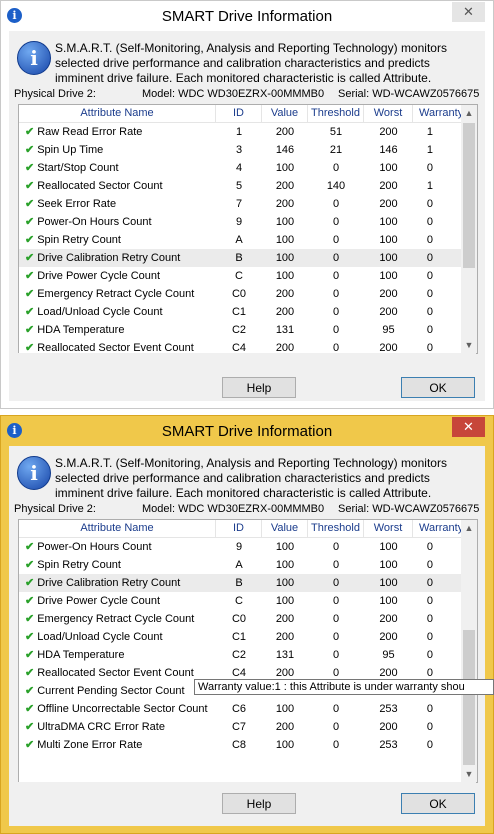 The height and width of the screenshot is (834, 494). Describe the element at coordinates (241, 745) in the screenshot. I see `table-row: ✔ Multi Zone Error Rate C8 100 0 253 0` at that location.